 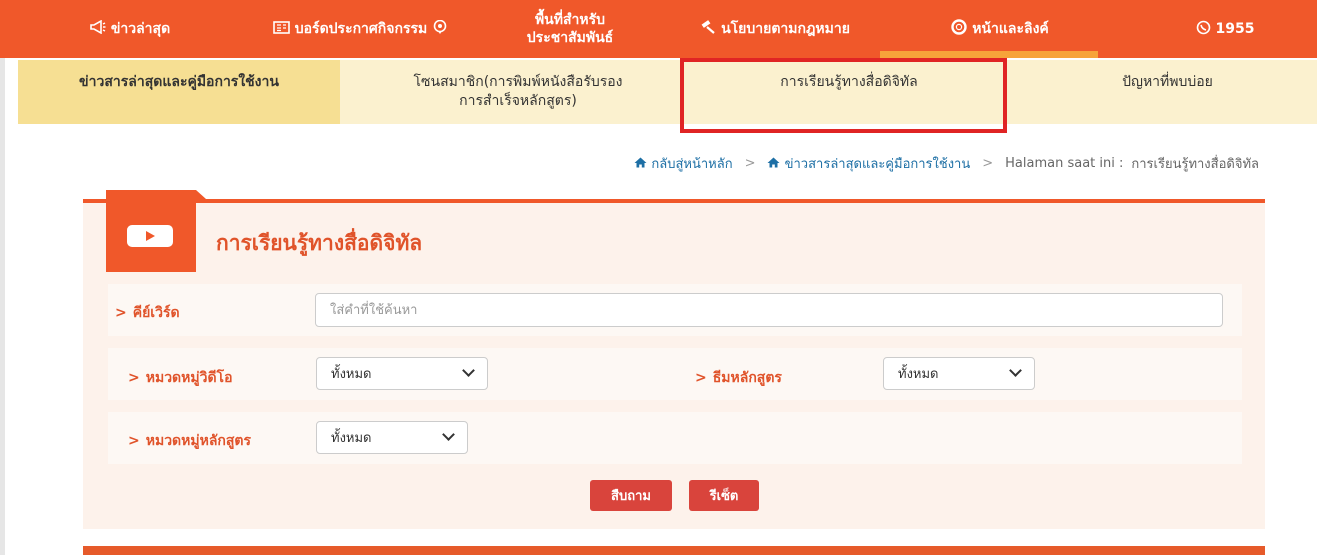 What do you see at coordinates (570, 20) in the screenshot?
I see `nav-item-label-line1: พื้นที่สำหรับ` at bounding box center [570, 20].